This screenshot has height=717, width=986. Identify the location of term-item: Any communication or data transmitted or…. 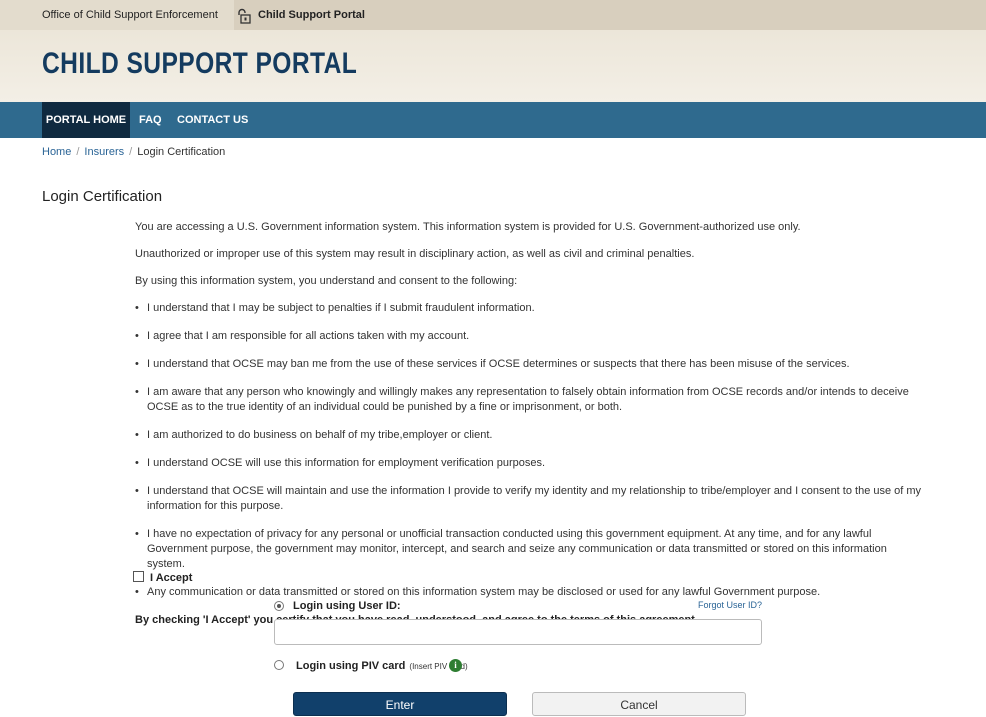
(530, 592).